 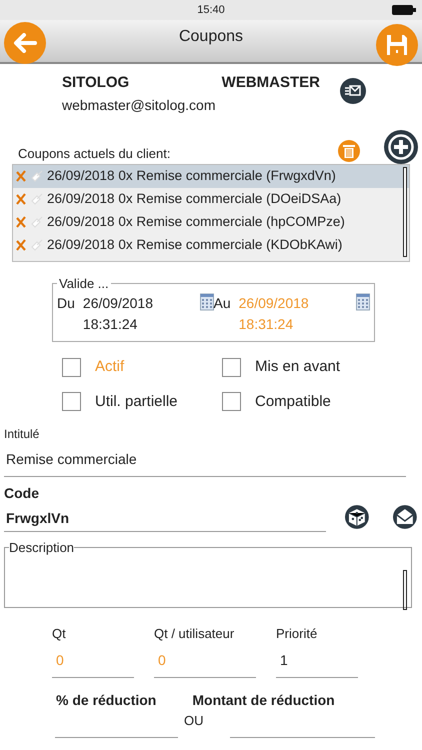 What do you see at coordinates (59, 634) in the screenshot?
I see `field-label: Qt` at bounding box center [59, 634].